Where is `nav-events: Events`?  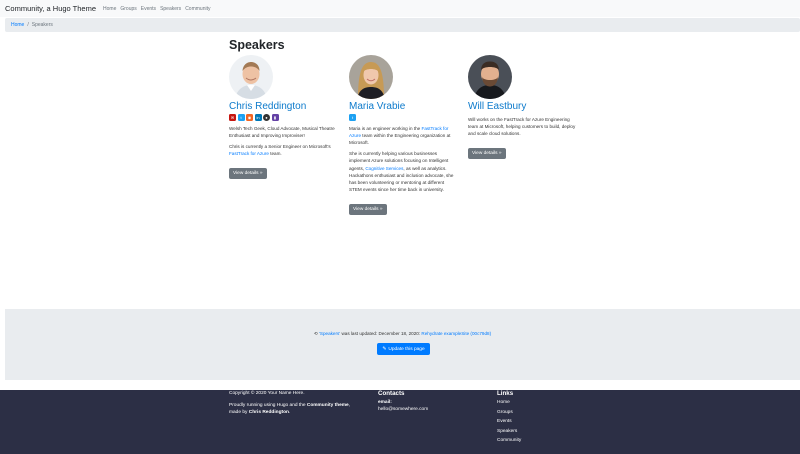 nav-events: Events is located at coordinates (148, 9).